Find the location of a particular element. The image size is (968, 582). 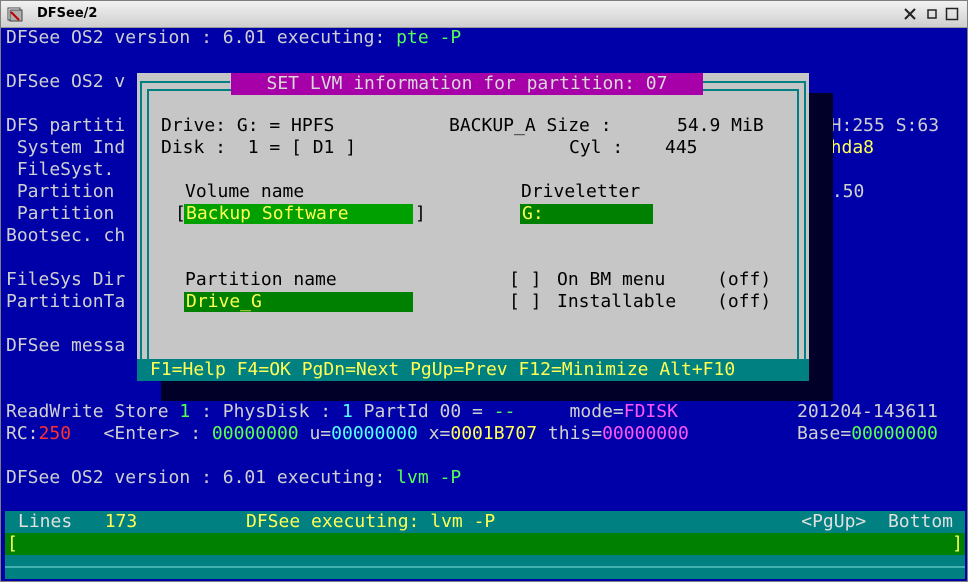

installable-checkbox: [ ] is located at coordinates (525, 302).